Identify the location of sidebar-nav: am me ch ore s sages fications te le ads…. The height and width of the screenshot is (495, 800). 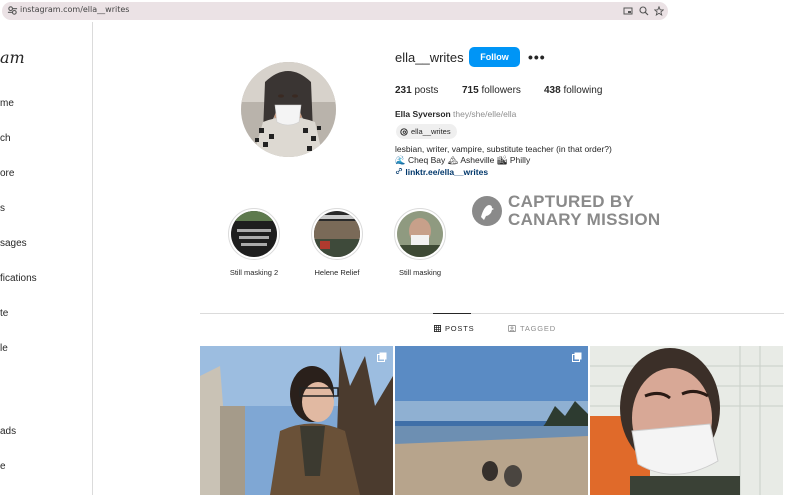
(46, 258).